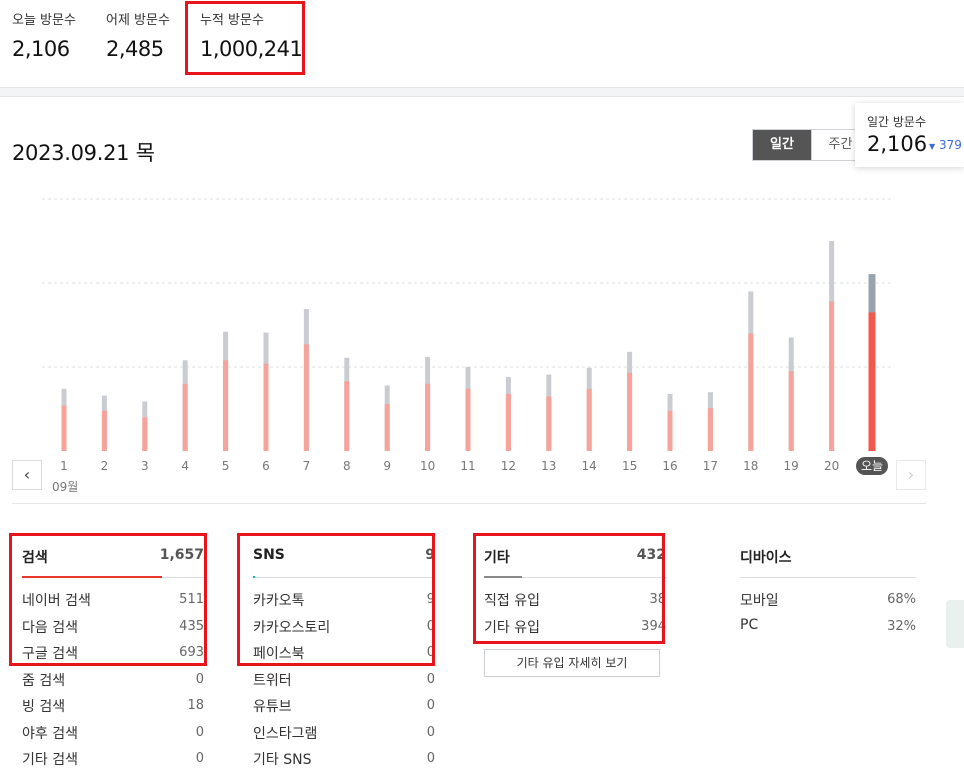  What do you see at coordinates (113, 761) in the screenshot?
I see `referrer-row: 기타 검색 0` at bounding box center [113, 761].